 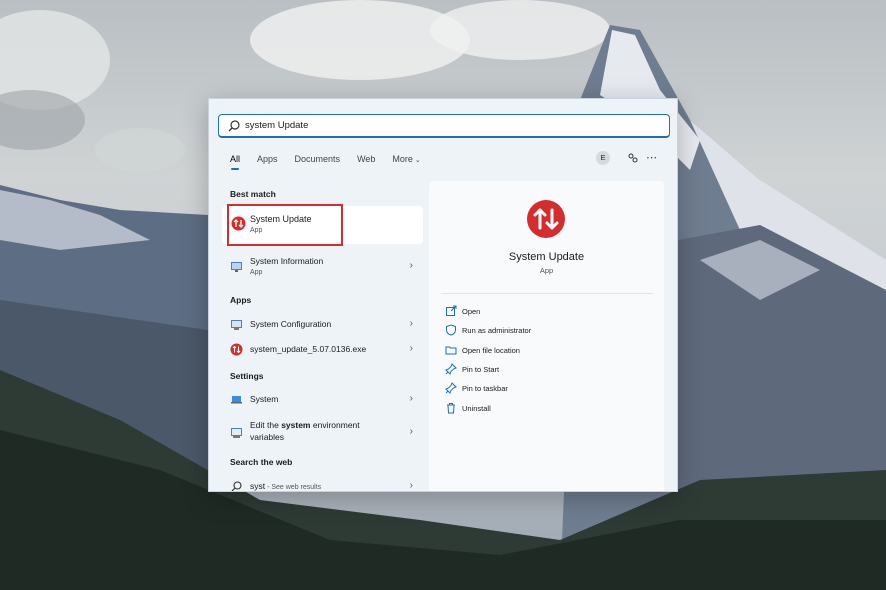 What do you see at coordinates (417, 160) in the screenshot?
I see `chevron-down-icon: ⌄` at bounding box center [417, 160].